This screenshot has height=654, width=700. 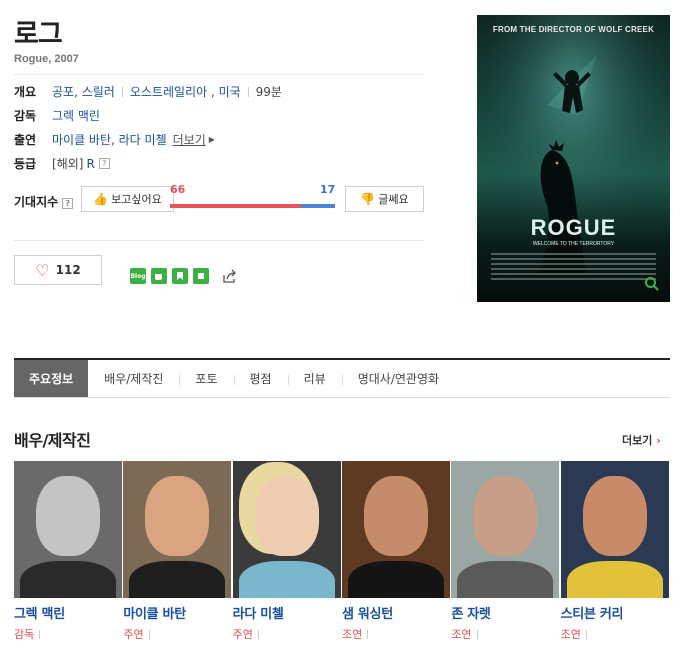 I want to click on person-name: 마이클 바탄, so click(x=177, y=612).